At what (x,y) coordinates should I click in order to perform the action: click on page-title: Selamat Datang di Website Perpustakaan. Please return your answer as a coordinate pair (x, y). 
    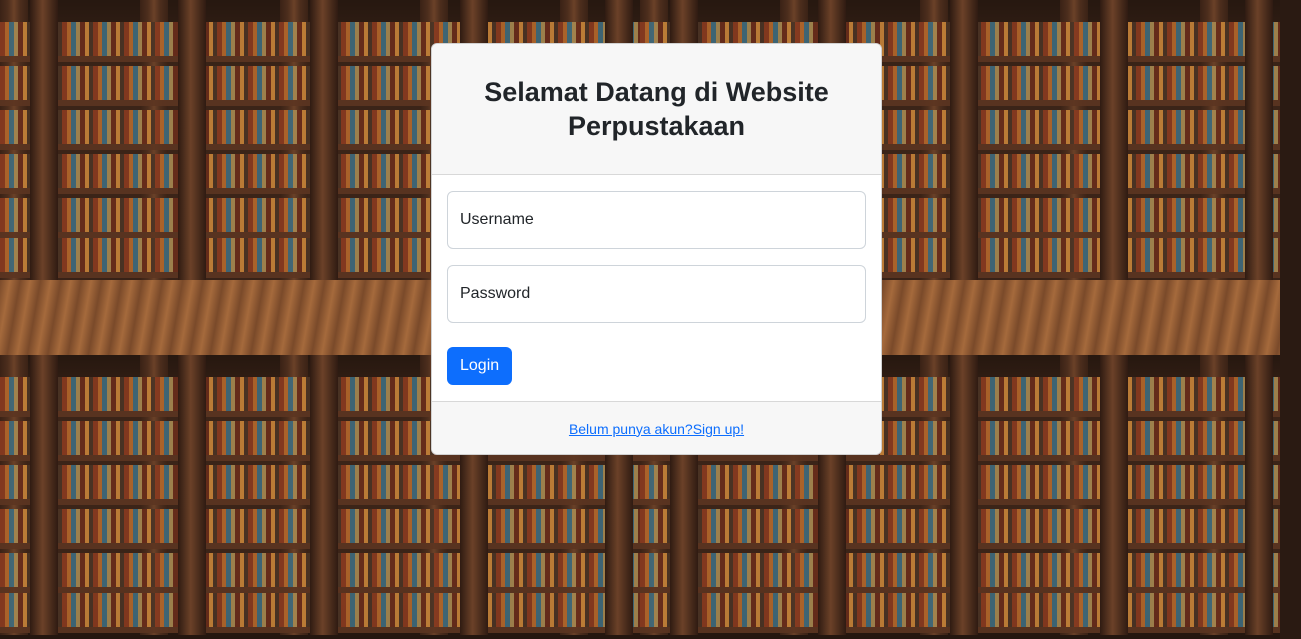
    Looking at the image, I should click on (656, 109).